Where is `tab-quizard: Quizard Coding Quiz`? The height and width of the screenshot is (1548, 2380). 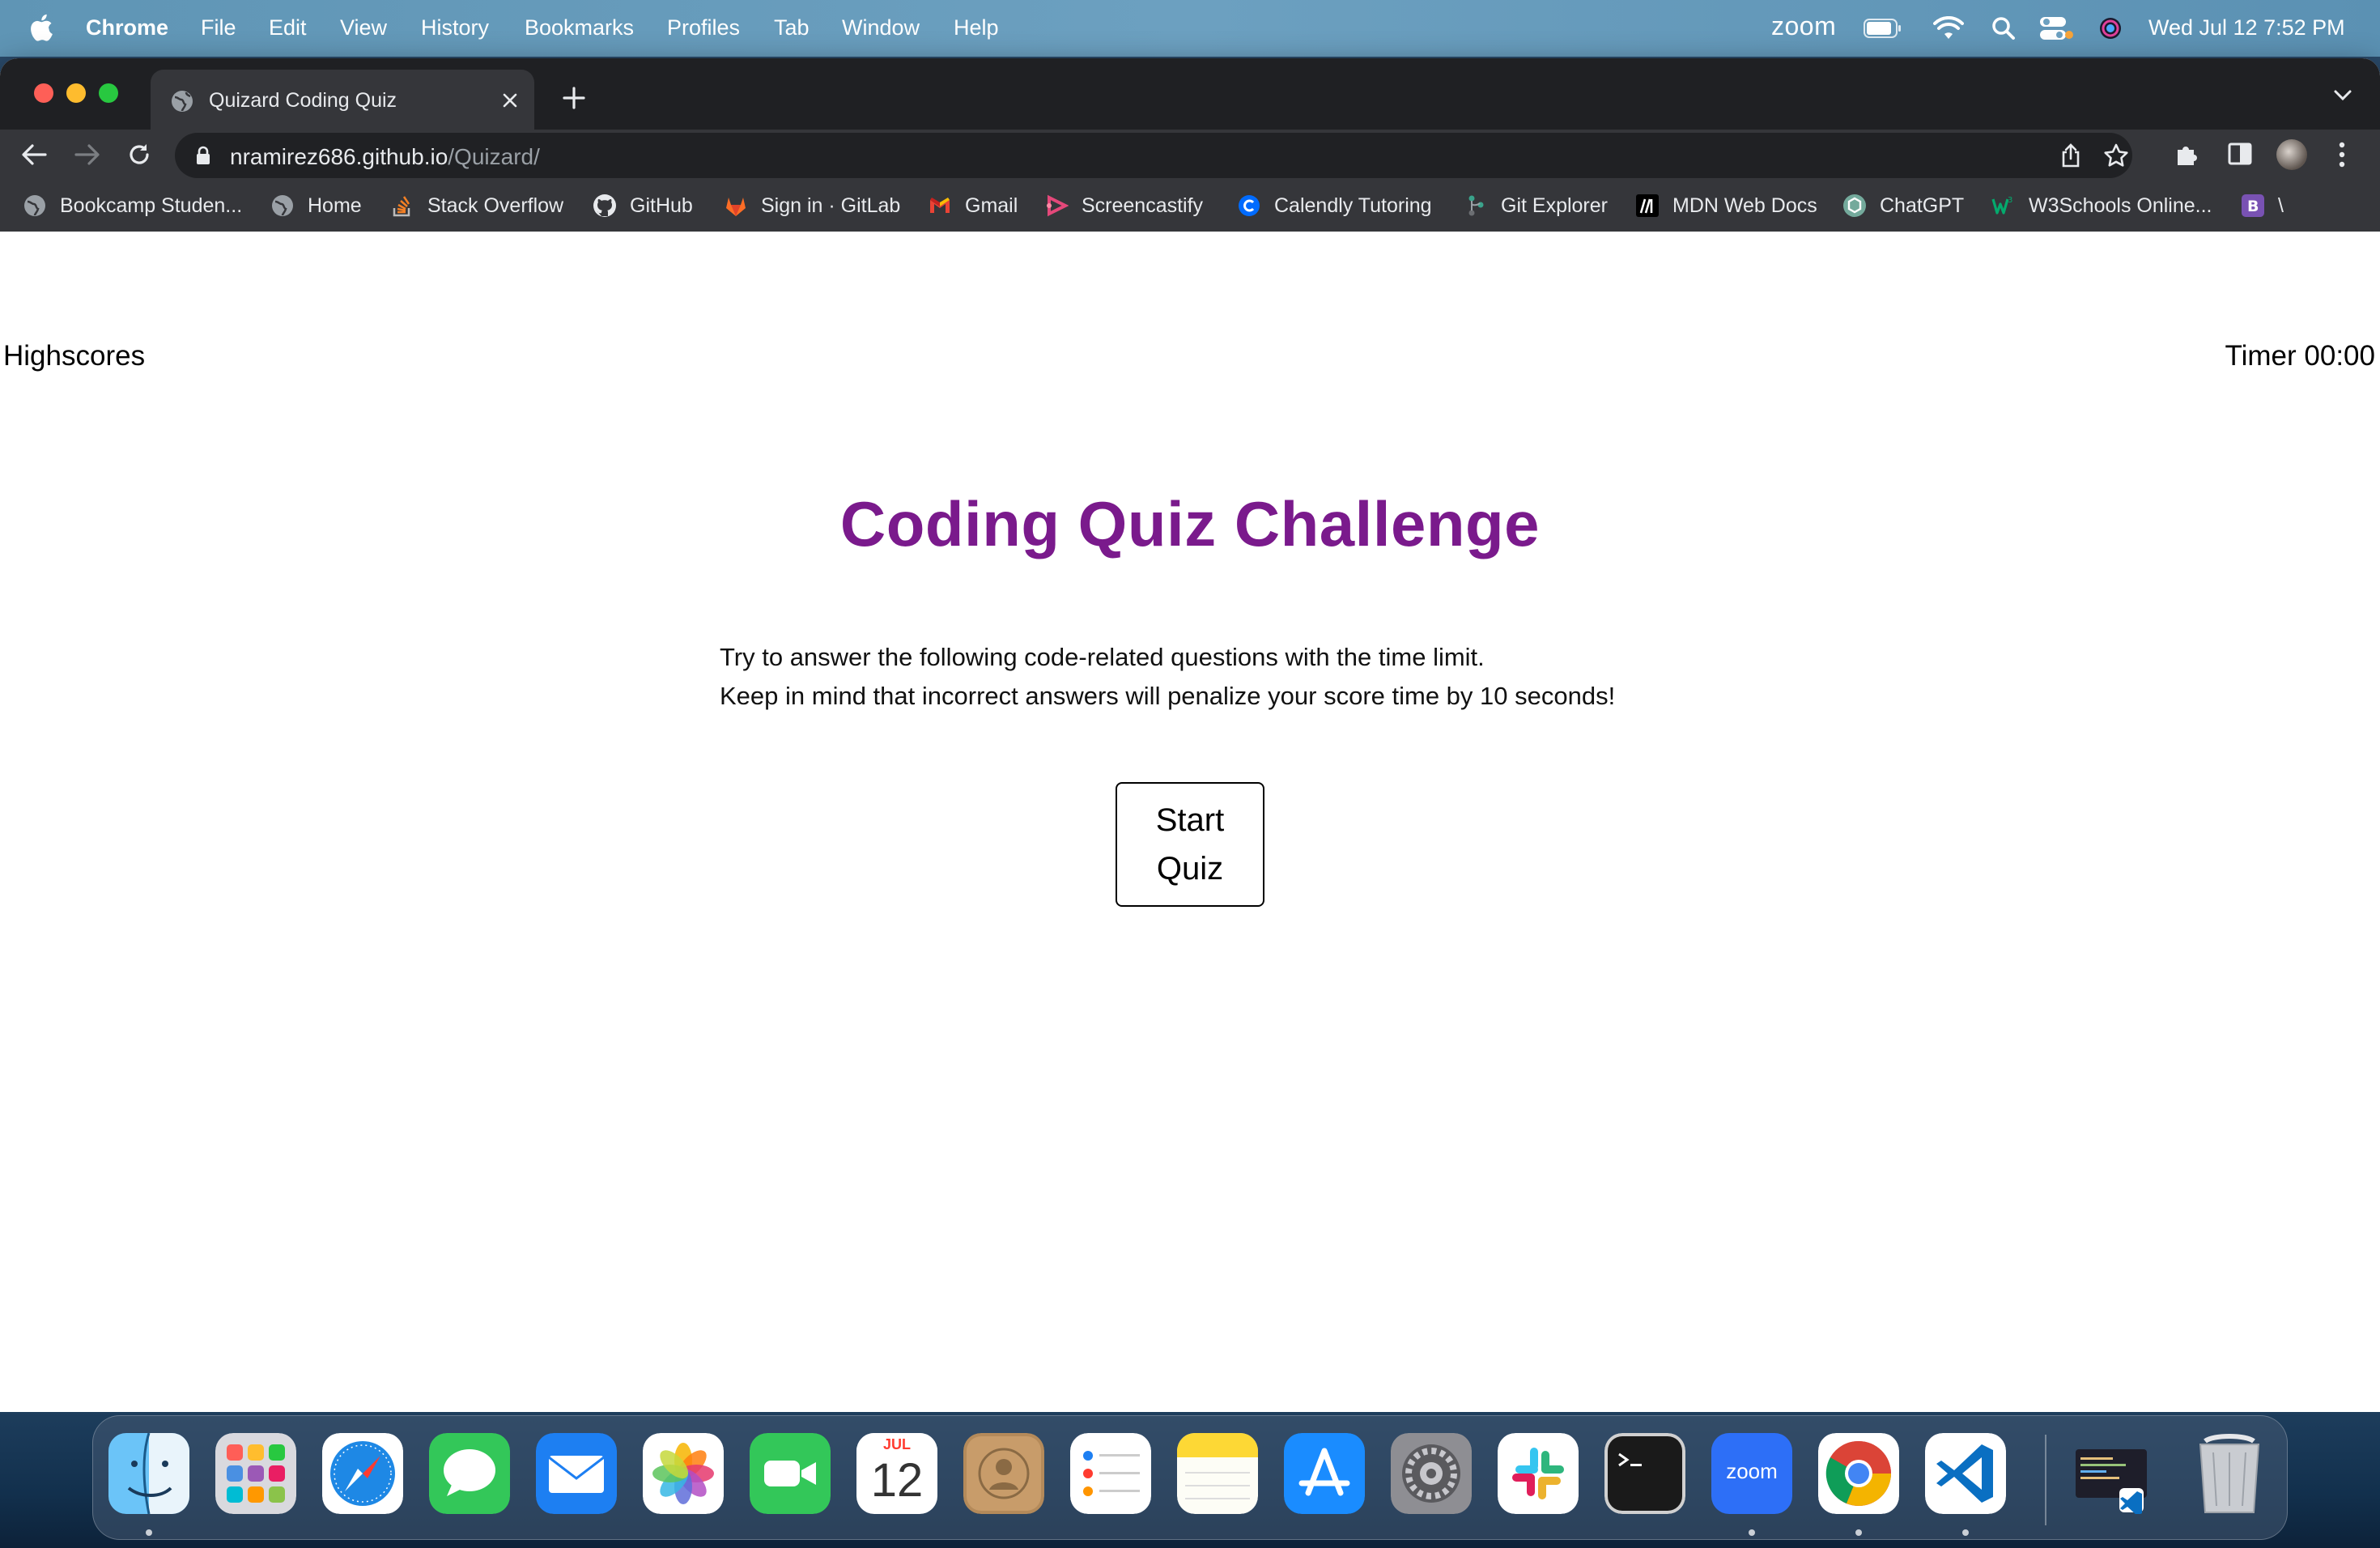
tab-quizard: Quizard Coding Quiz is located at coordinates (343, 100).